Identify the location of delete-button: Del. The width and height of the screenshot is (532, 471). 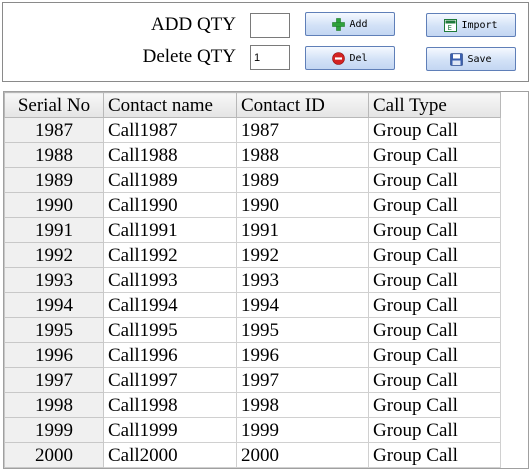
(350, 58).